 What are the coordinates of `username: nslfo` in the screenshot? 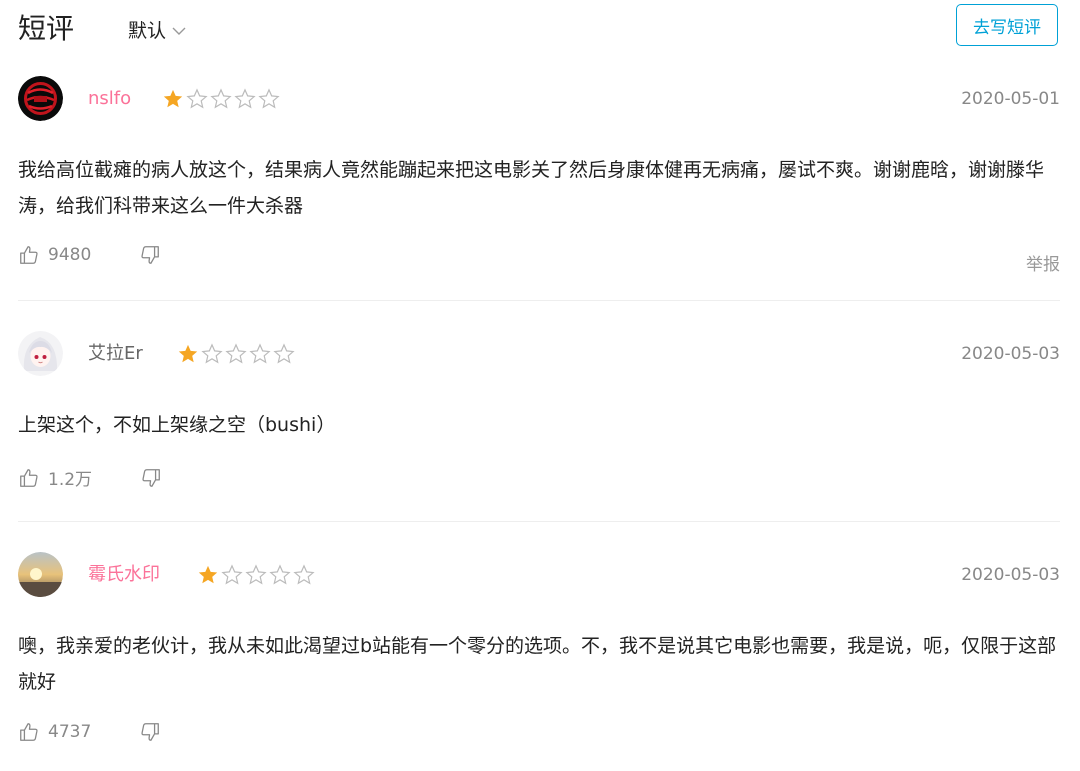 It's located at (109, 99).